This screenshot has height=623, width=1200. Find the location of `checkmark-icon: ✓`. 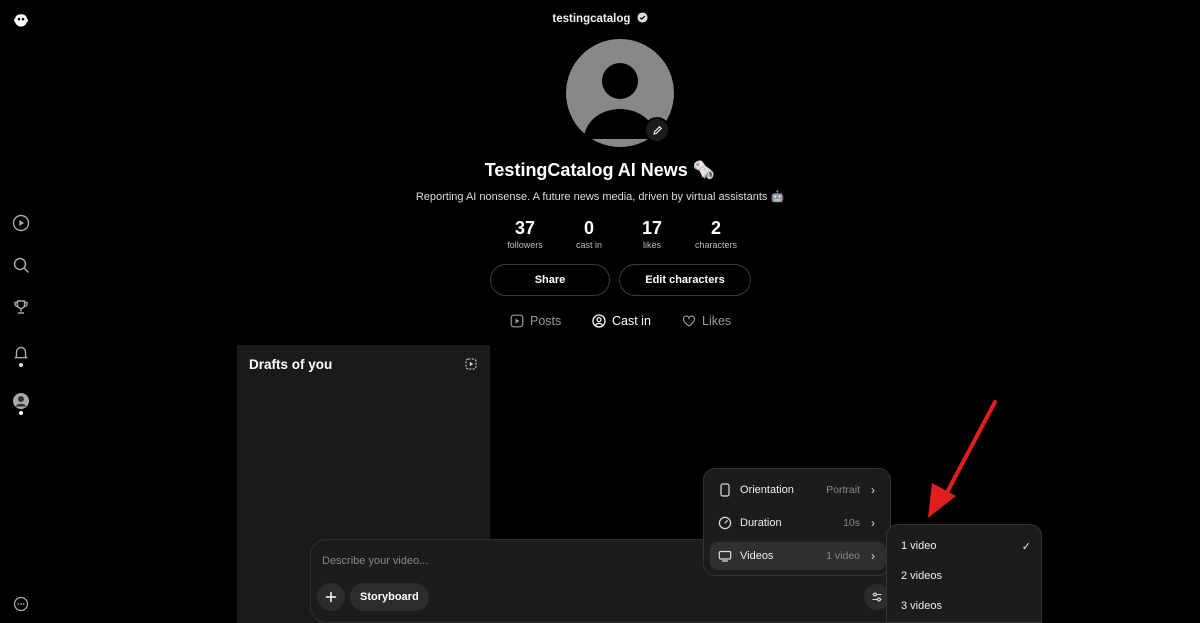

checkmark-icon: ✓ is located at coordinates (1026, 547).